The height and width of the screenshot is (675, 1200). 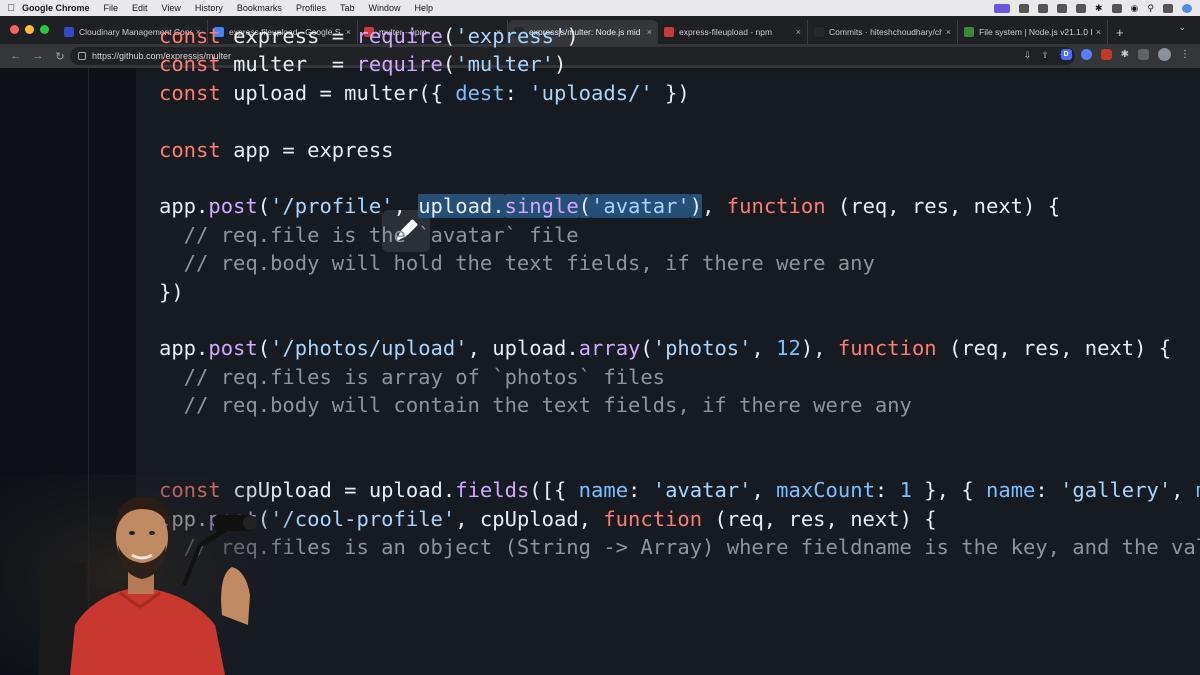 What do you see at coordinates (504, 64) in the screenshot?
I see `code-token: 'multer'` at bounding box center [504, 64].